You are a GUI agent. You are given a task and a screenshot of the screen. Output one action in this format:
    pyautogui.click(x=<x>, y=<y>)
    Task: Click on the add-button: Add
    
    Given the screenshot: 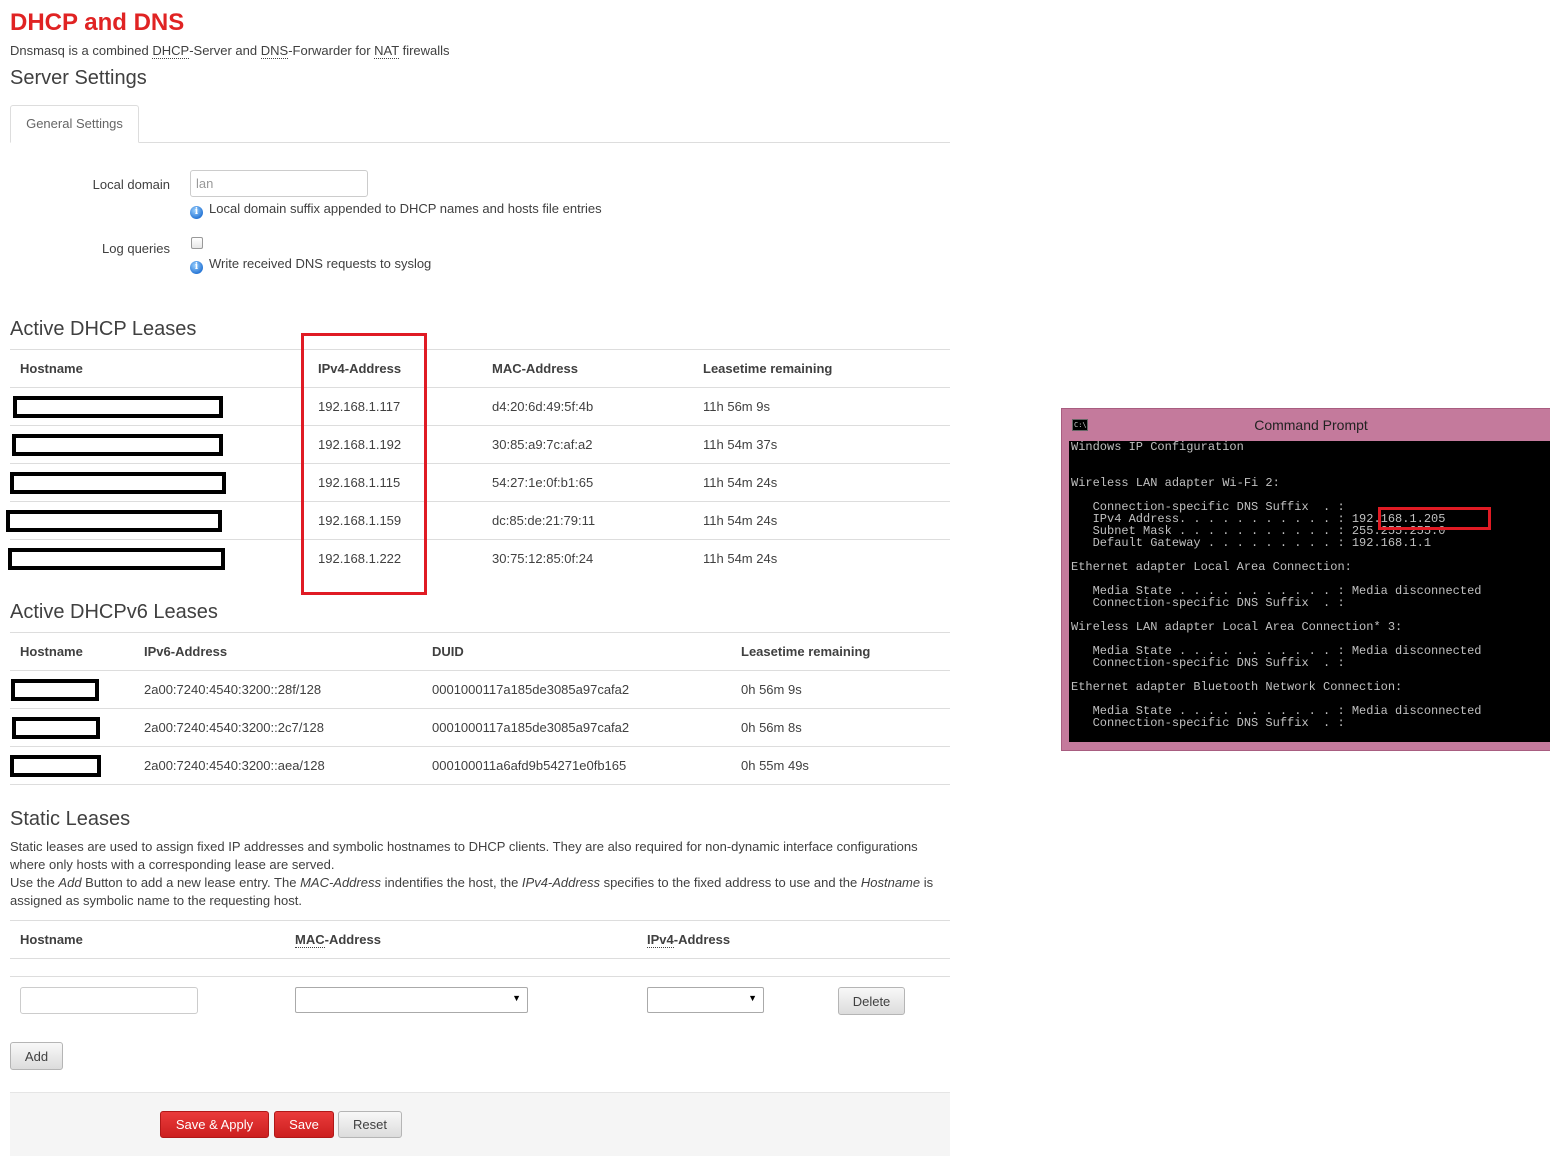 What is the action you would take?
    pyautogui.click(x=36, y=1056)
    